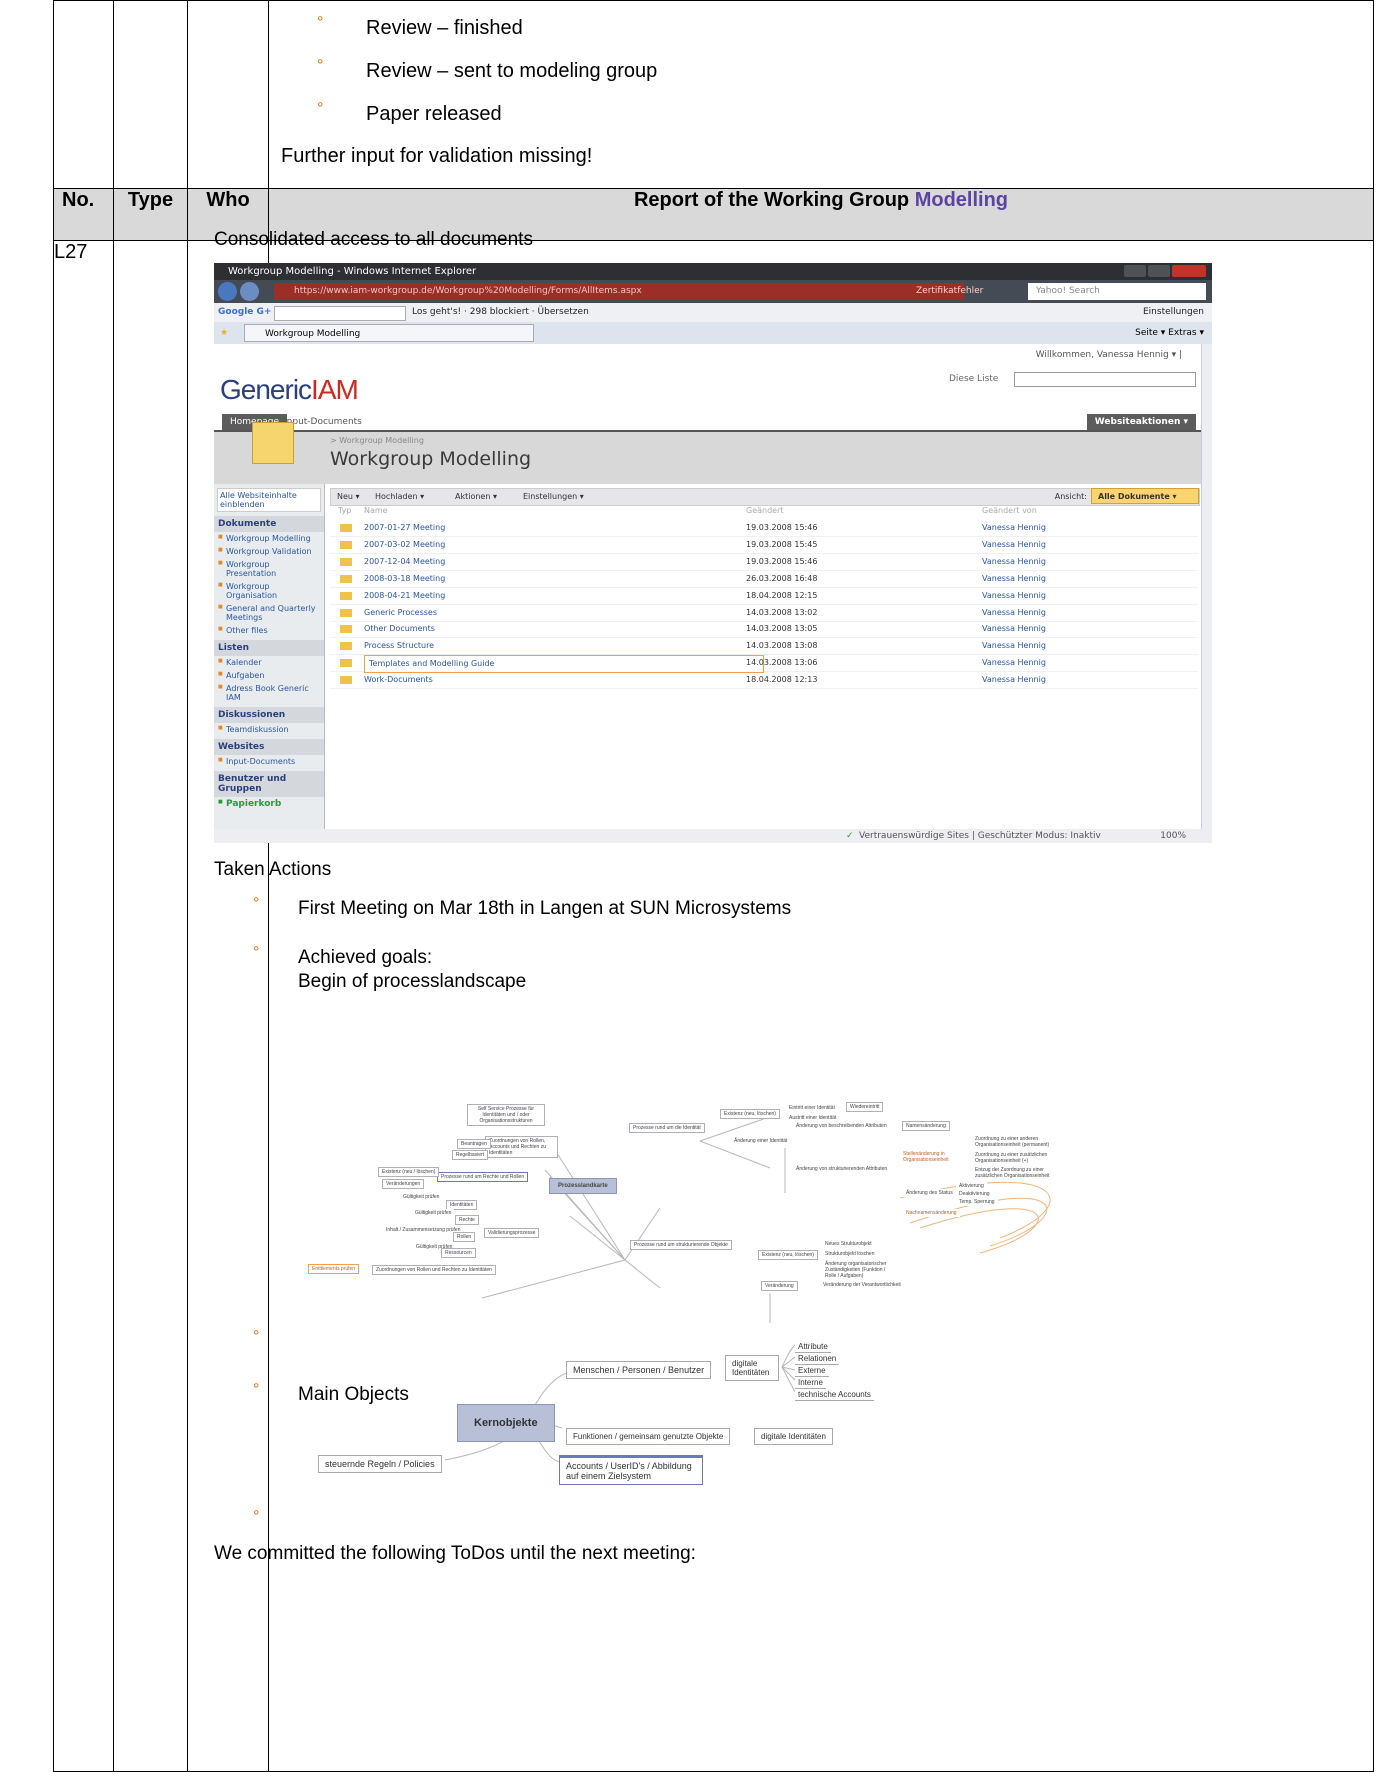 The height and width of the screenshot is (1772, 1388). Describe the element at coordinates (269, 524) in the screenshot. I see `quick-launch-heading: Dokumente` at that location.